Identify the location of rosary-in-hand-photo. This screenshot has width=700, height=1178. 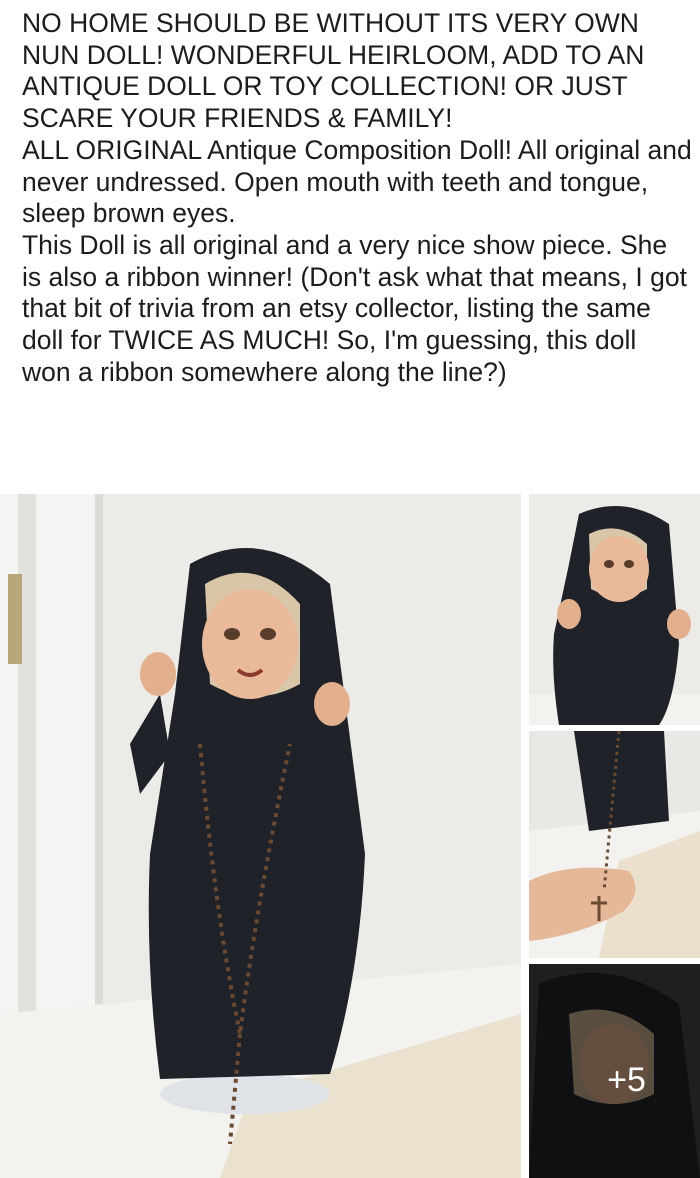
(614, 844).